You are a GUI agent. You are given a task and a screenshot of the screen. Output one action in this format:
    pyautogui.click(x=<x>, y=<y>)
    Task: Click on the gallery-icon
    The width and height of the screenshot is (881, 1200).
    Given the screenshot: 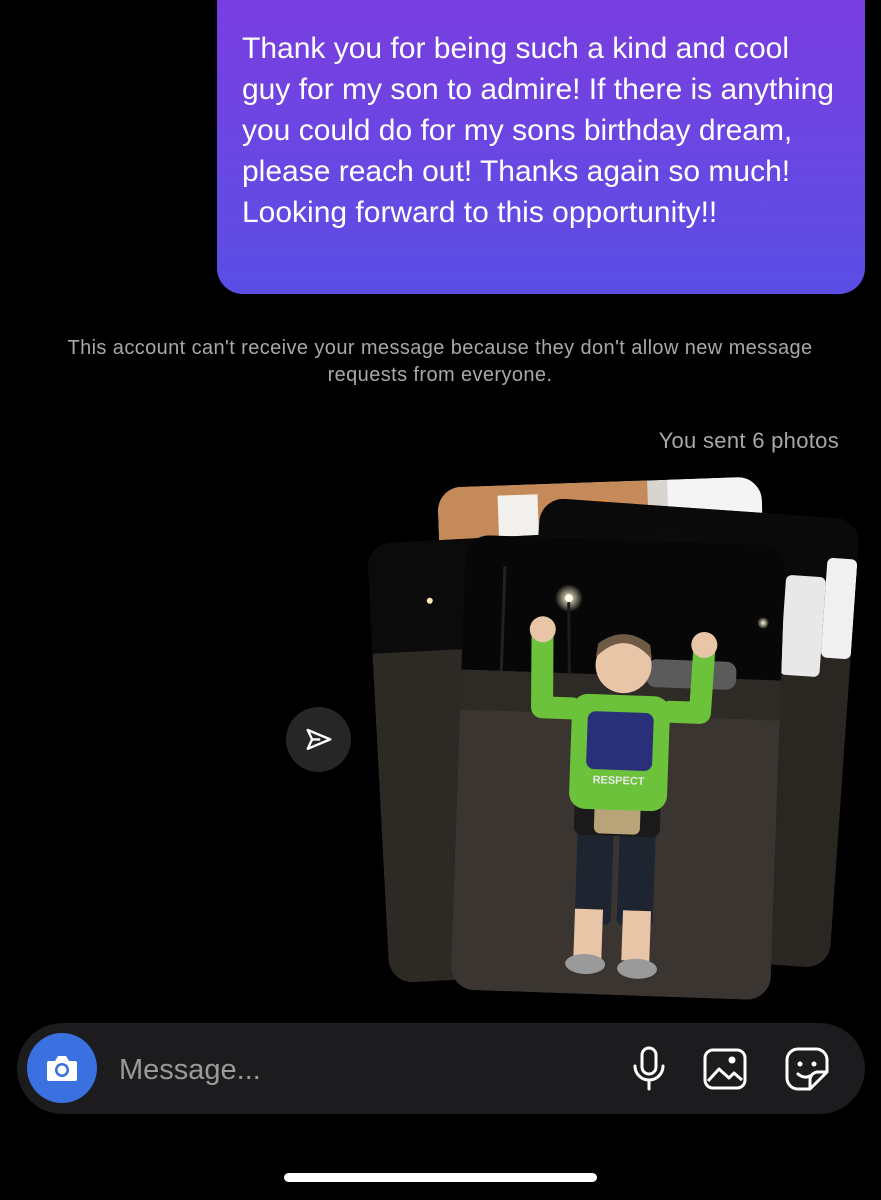 What is the action you would take?
    pyautogui.click(x=725, y=1069)
    